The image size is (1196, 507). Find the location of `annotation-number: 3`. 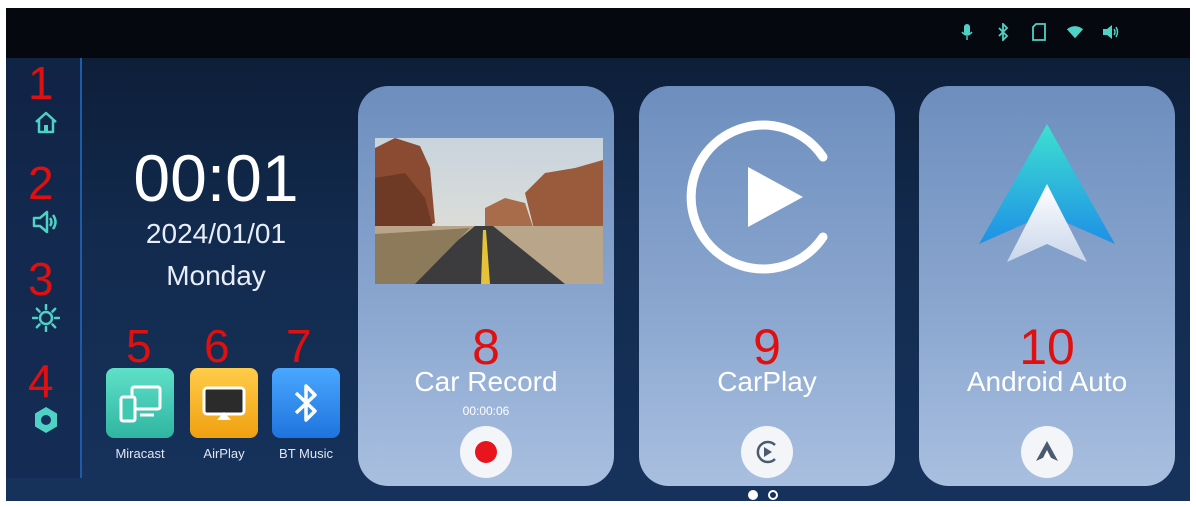

annotation-number: 3 is located at coordinates (41, 279).